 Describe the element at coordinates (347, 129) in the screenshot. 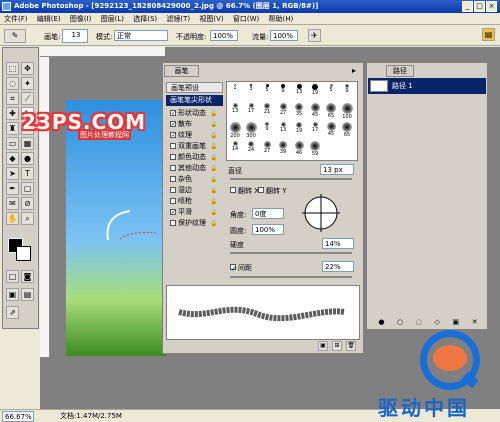

I see `brush-tip-cell: 65` at that location.